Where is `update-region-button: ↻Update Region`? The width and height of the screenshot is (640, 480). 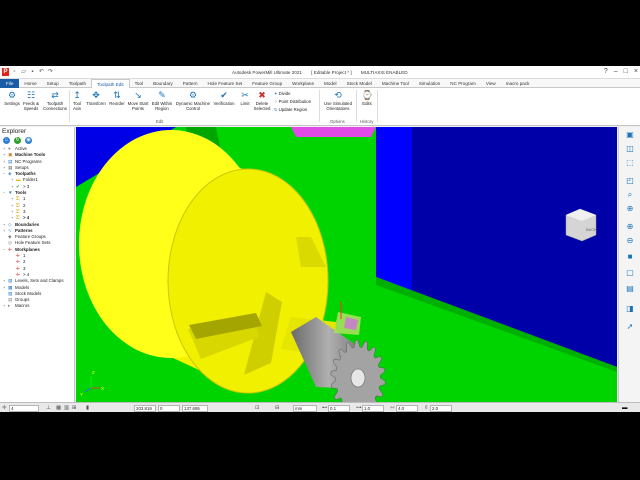 update-region-button: ↻Update Region is located at coordinates (290, 109).